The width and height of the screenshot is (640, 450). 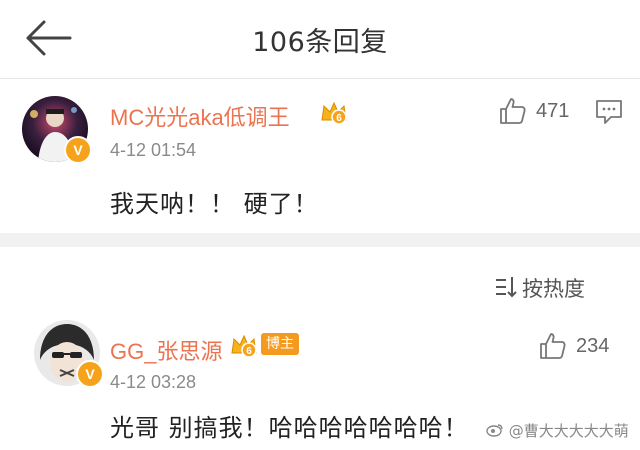 I want to click on comment-username: MC光光aka低调王, so click(x=200, y=116).